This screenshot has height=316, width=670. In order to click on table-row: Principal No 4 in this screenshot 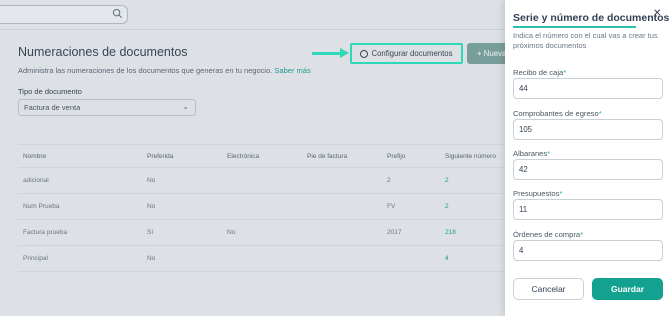, I will do `click(261, 259)`.